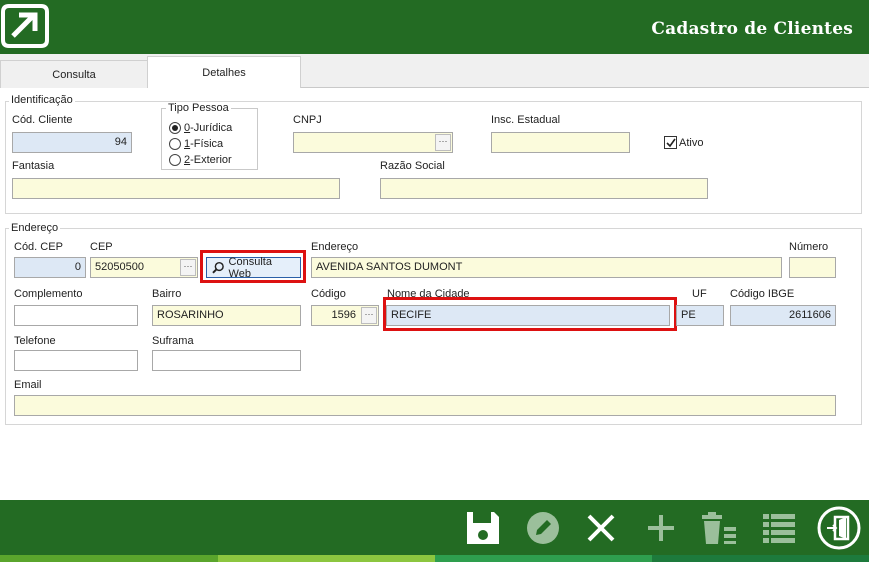 This screenshot has width=869, height=562. What do you see at coordinates (119, 267) in the screenshot?
I see `cep-value: 52050500` at bounding box center [119, 267].